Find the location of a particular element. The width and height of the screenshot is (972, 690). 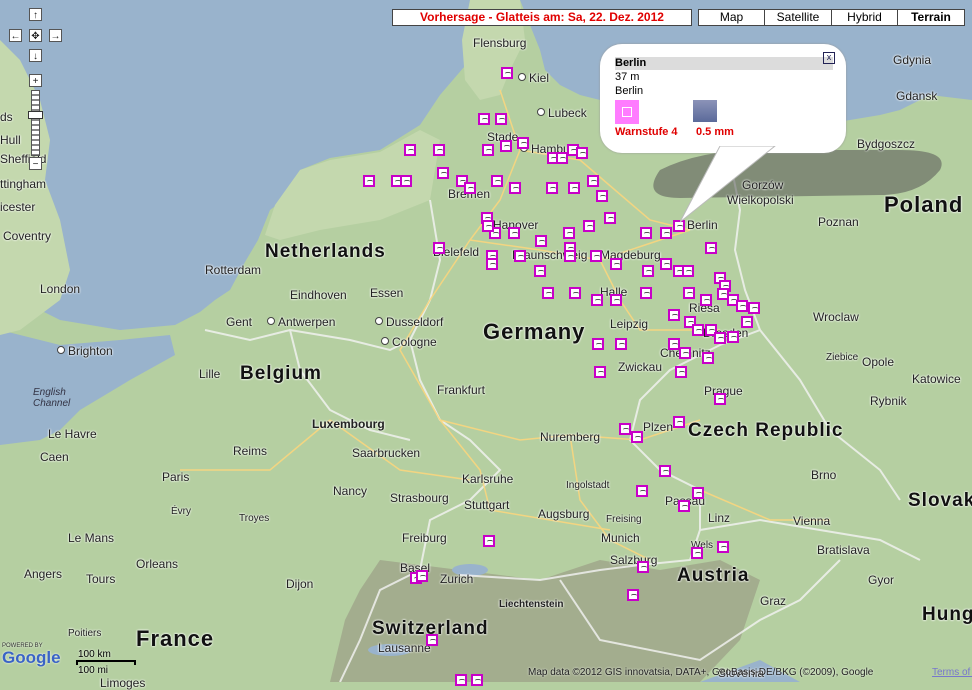

zoom-out-button: − is located at coordinates (35, 163).